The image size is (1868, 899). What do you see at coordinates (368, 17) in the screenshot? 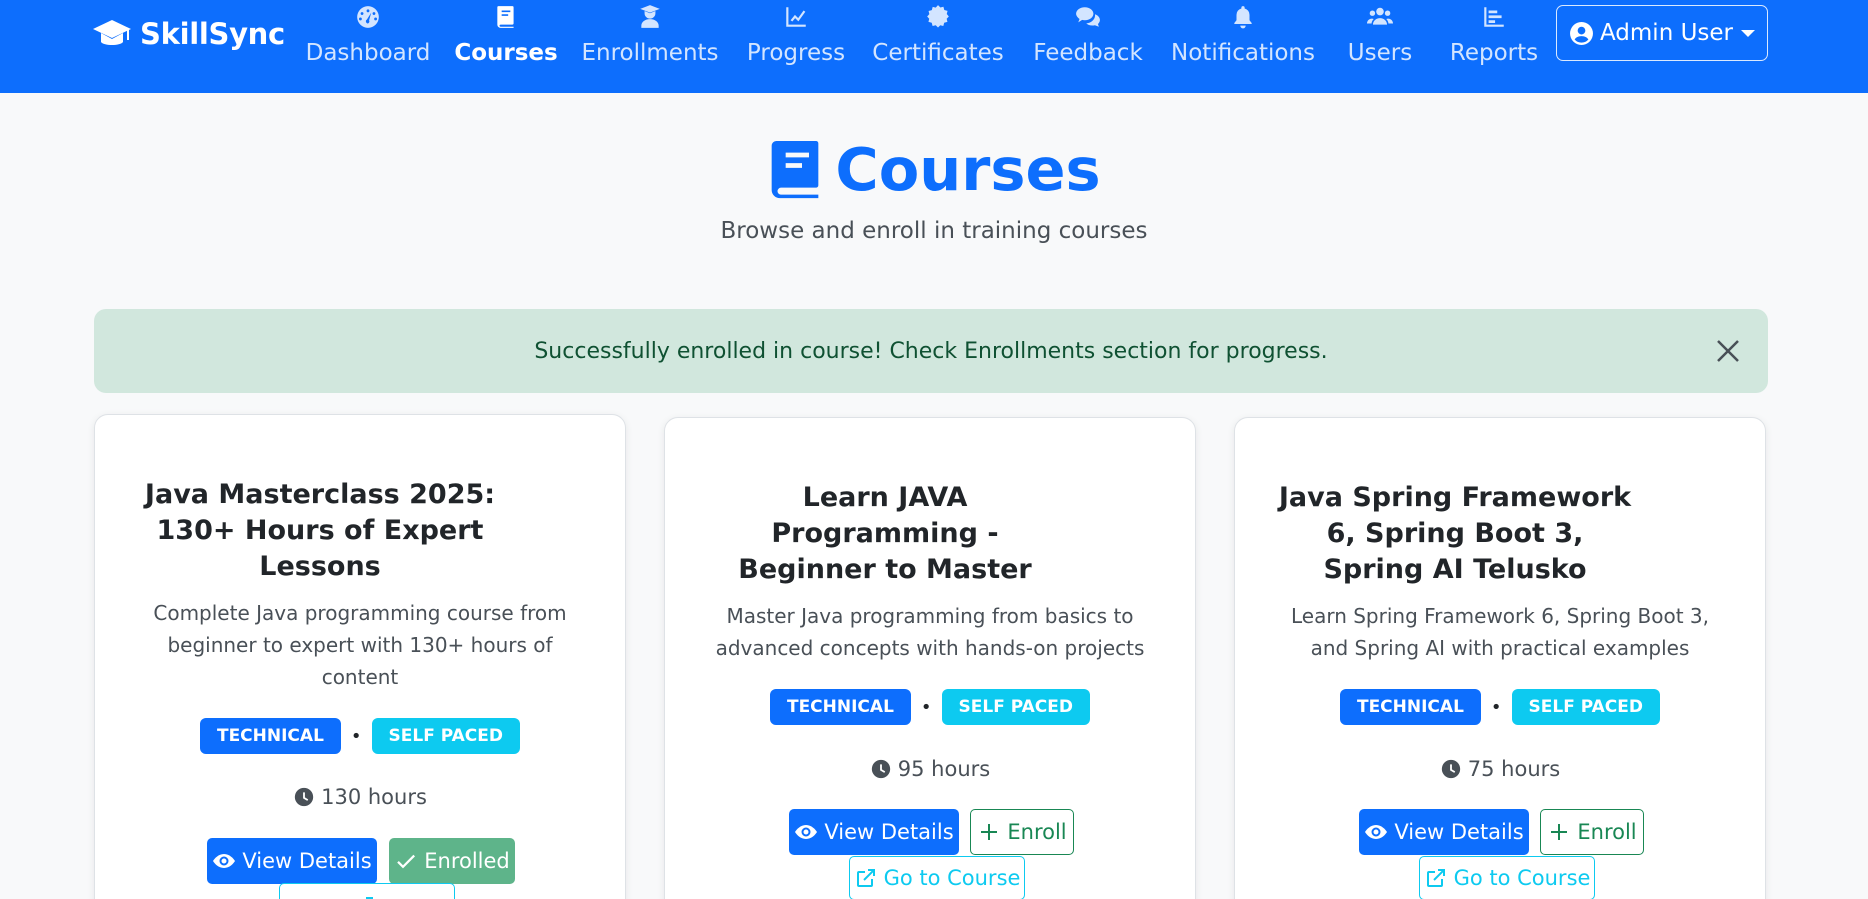
I see `dashboard-icon` at bounding box center [368, 17].